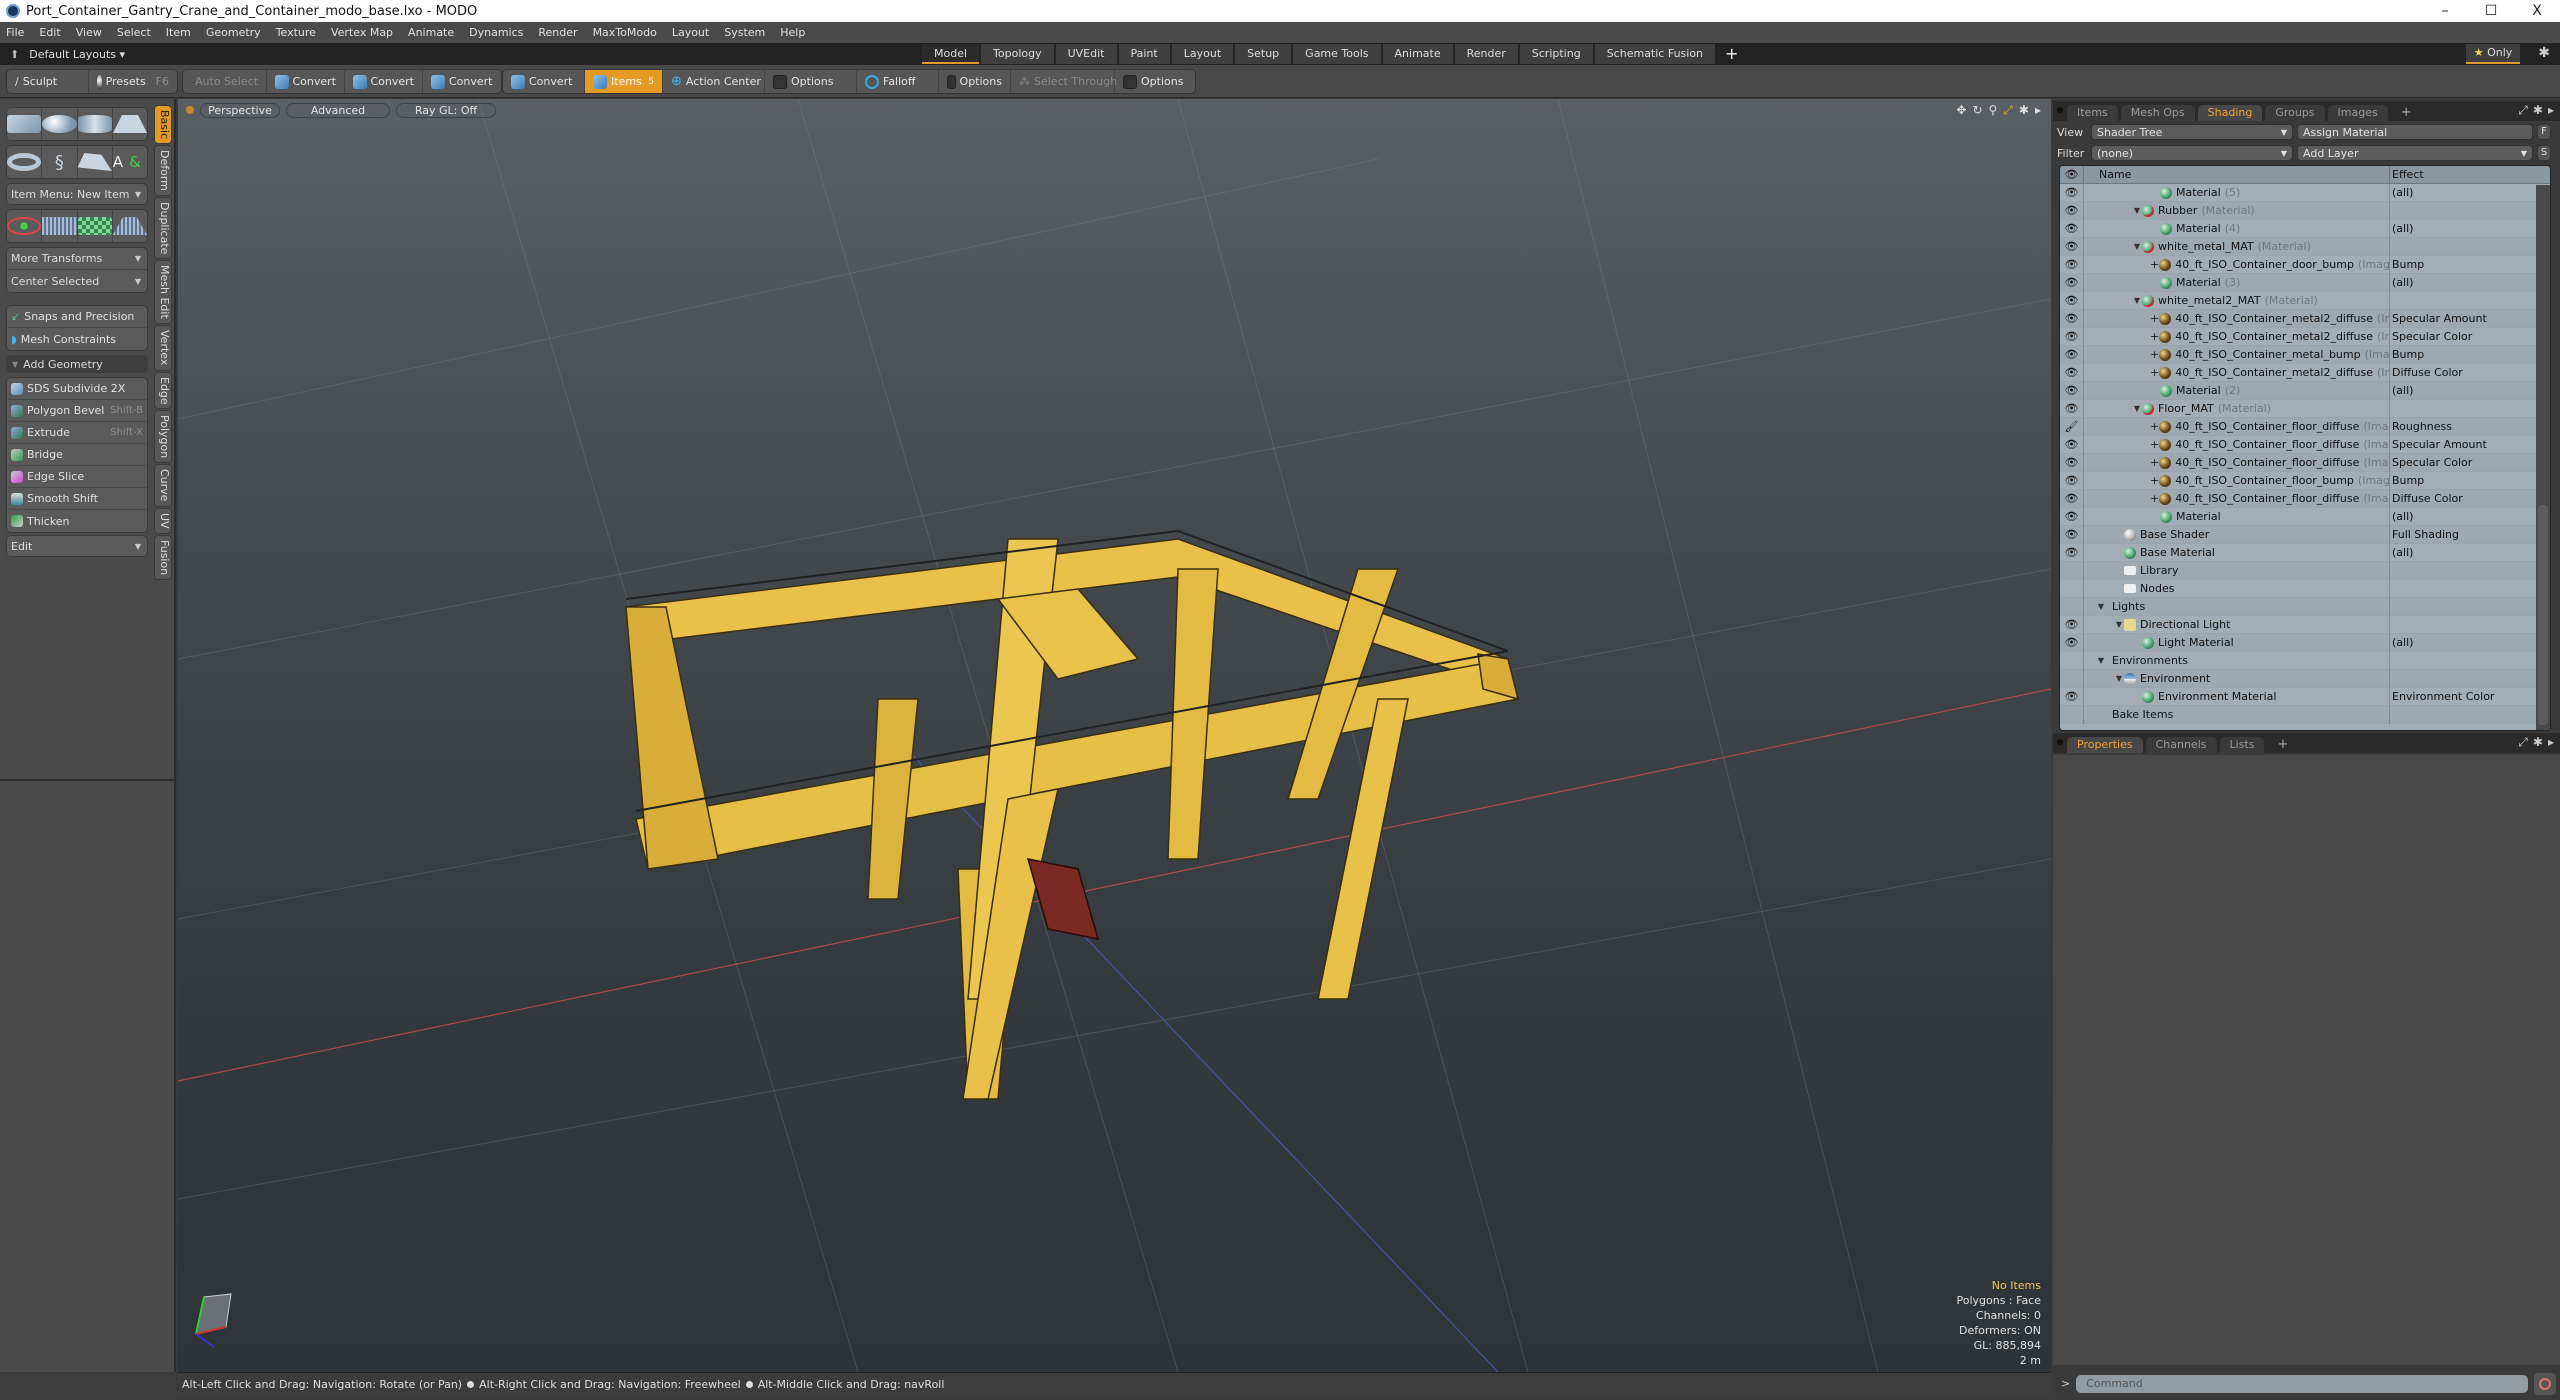 The height and width of the screenshot is (1400, 2560). Describe the element at coordinates (625, 32) in the screenshot. I see `menu-maxtomodo: MaxToModo` at that location.